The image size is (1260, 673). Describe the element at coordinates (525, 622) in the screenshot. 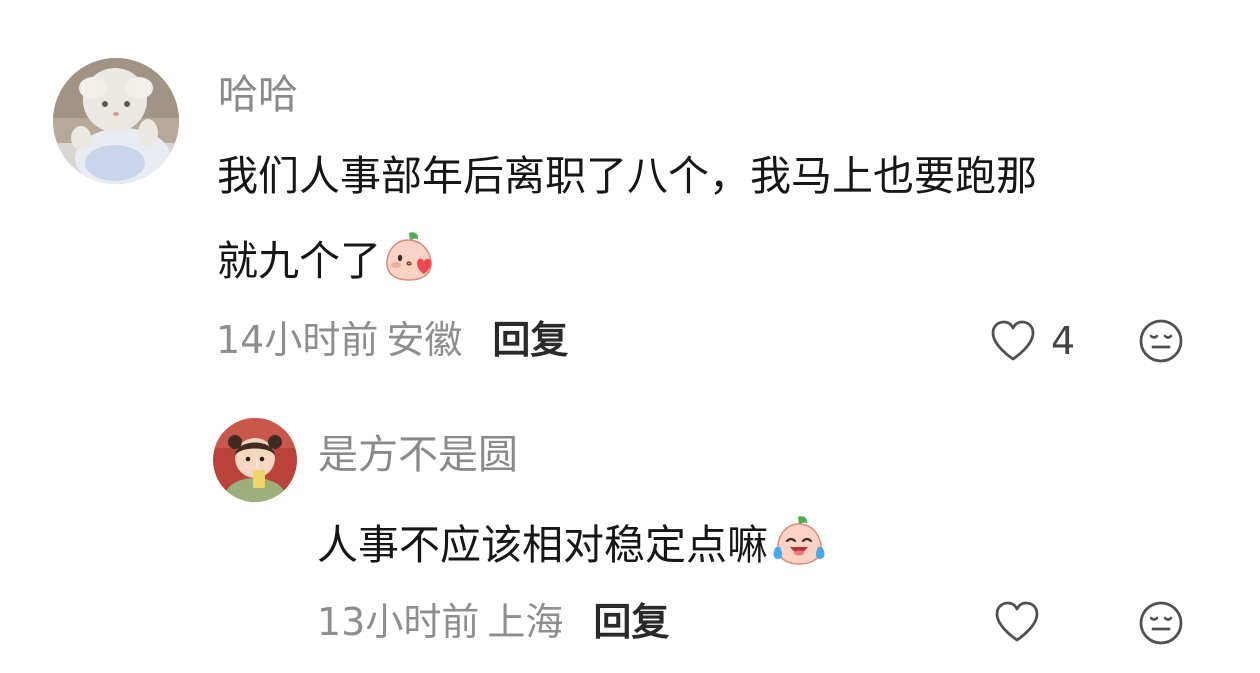

I see `location: 上海` at that location.